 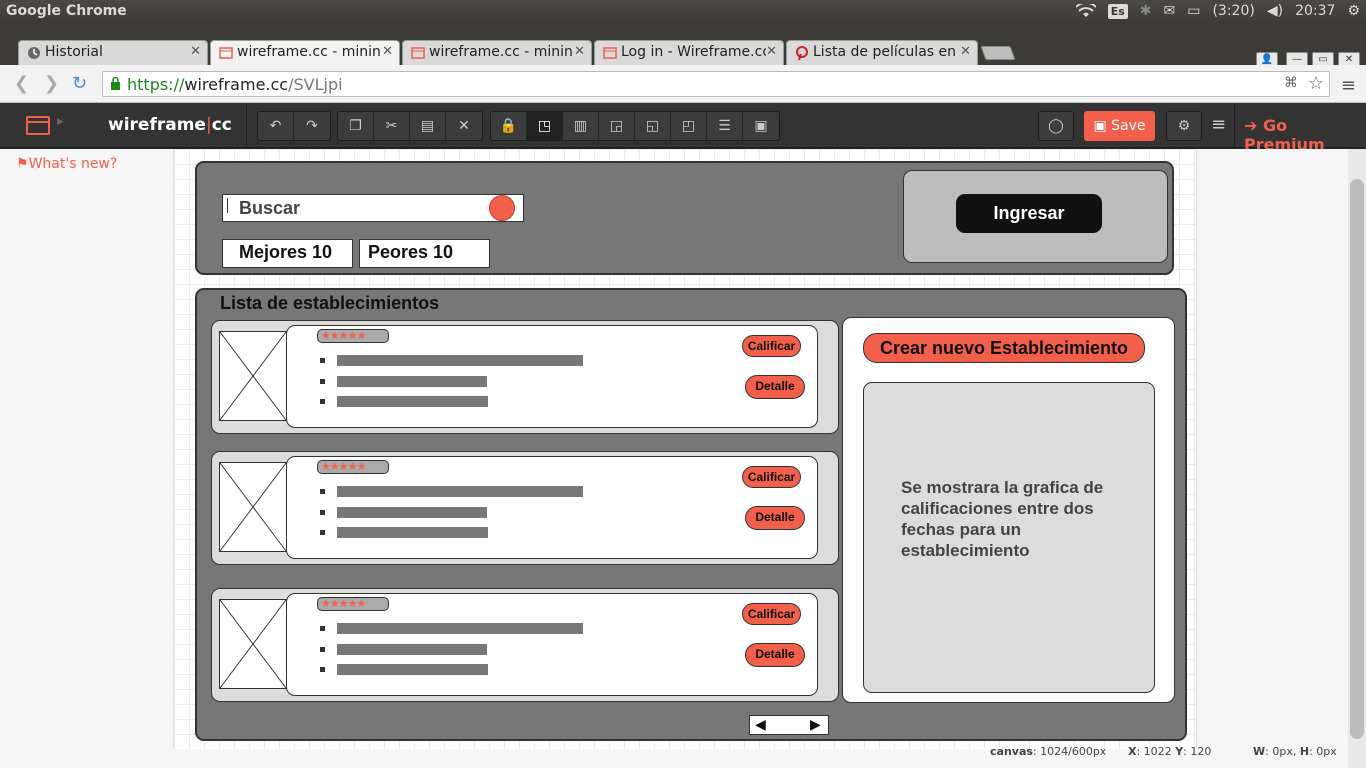 What do you see at coordinates (1348, 85) in the screenshot?
I see `chrome-menu-icon: ≡` at bounding box center [1348, 85].